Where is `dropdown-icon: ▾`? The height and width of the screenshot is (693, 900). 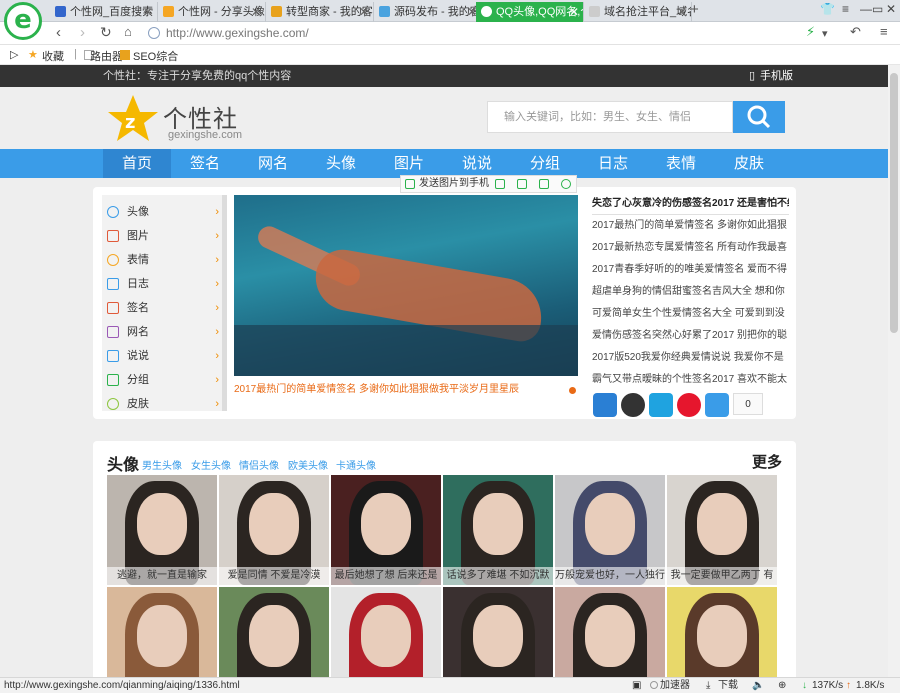 dropdown-icon: ▾ is located at coordinates (825, 33).